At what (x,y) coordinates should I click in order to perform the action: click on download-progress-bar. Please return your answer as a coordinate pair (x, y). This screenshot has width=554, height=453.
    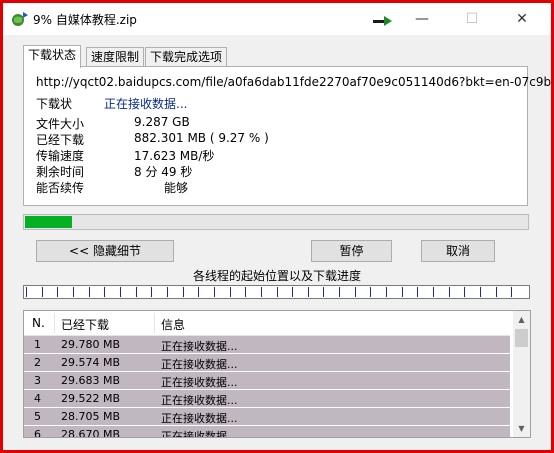
    Looking at the image, I should click on (276, 222).